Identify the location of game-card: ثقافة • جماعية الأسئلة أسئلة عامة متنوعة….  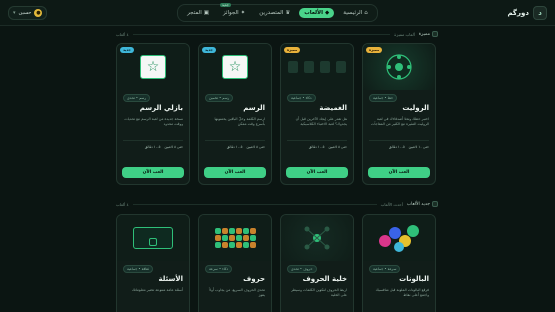
(153, 263).